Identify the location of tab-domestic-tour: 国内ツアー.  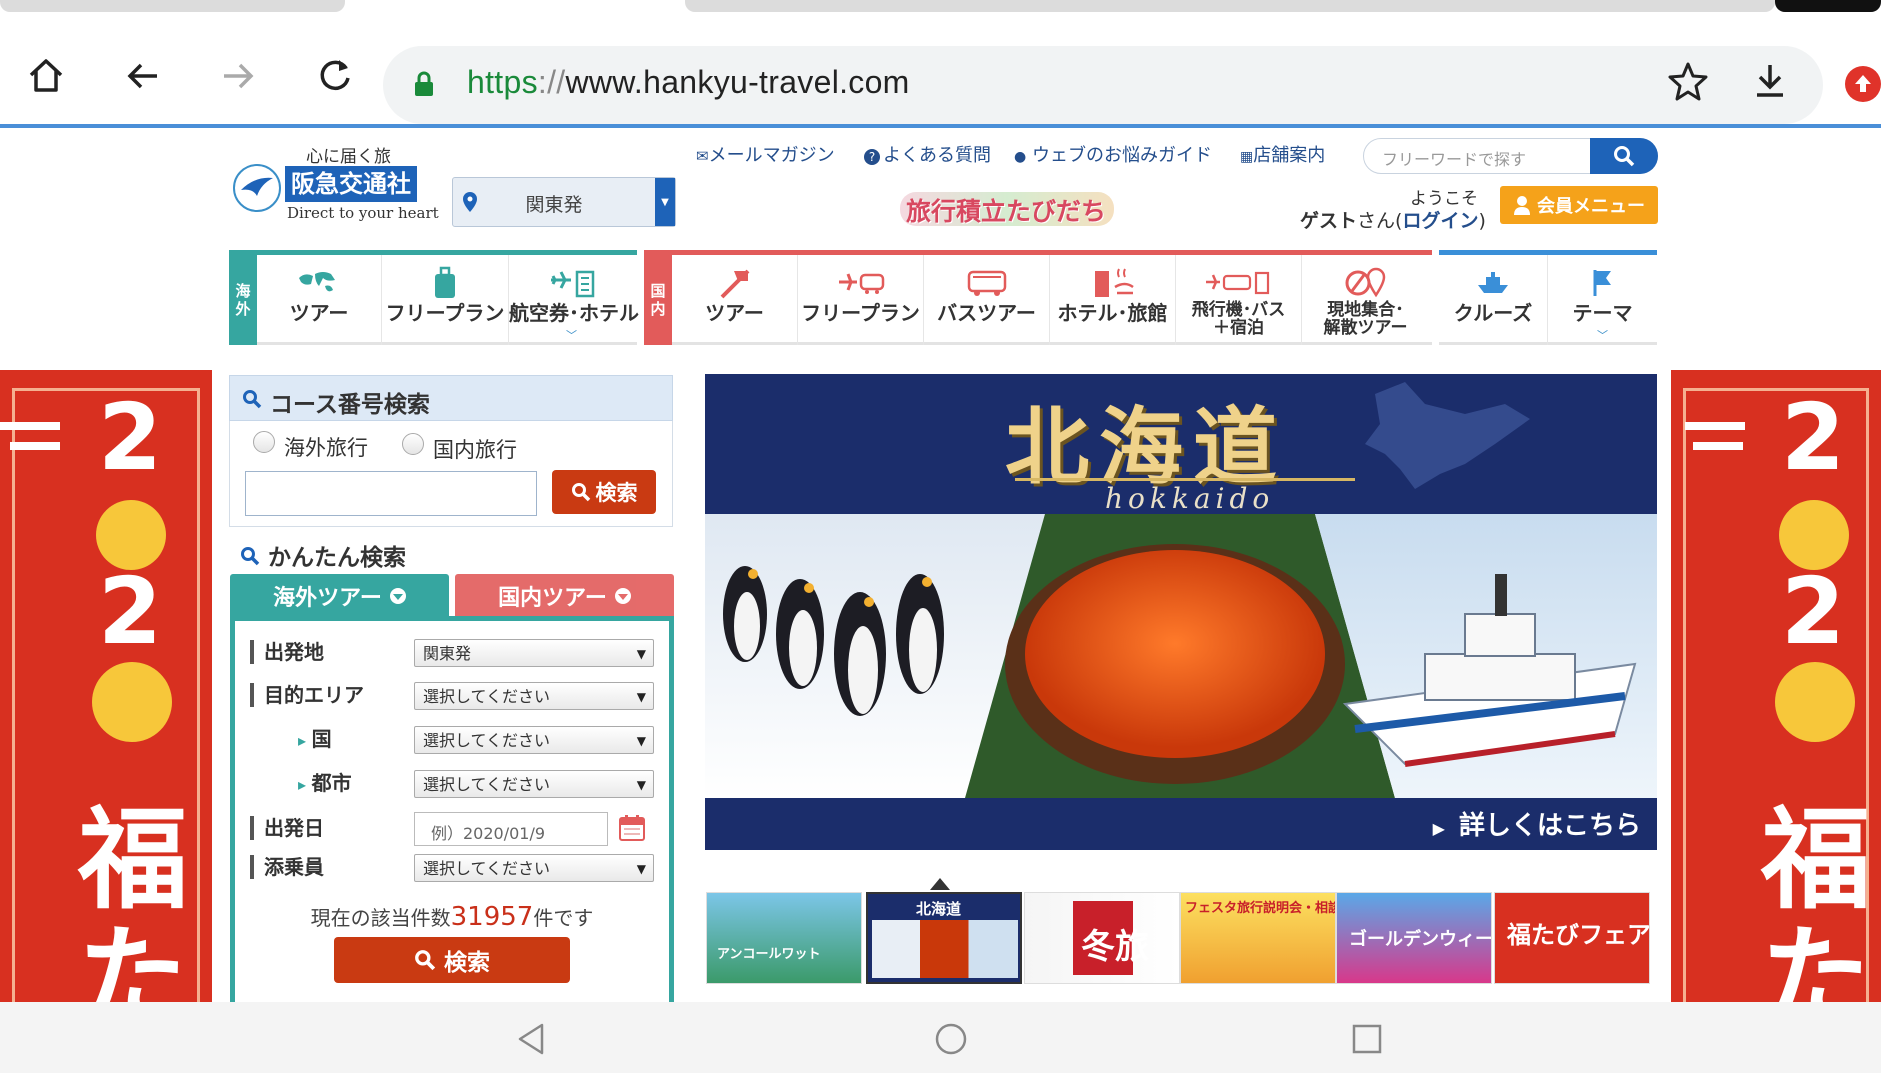
(564, 596).